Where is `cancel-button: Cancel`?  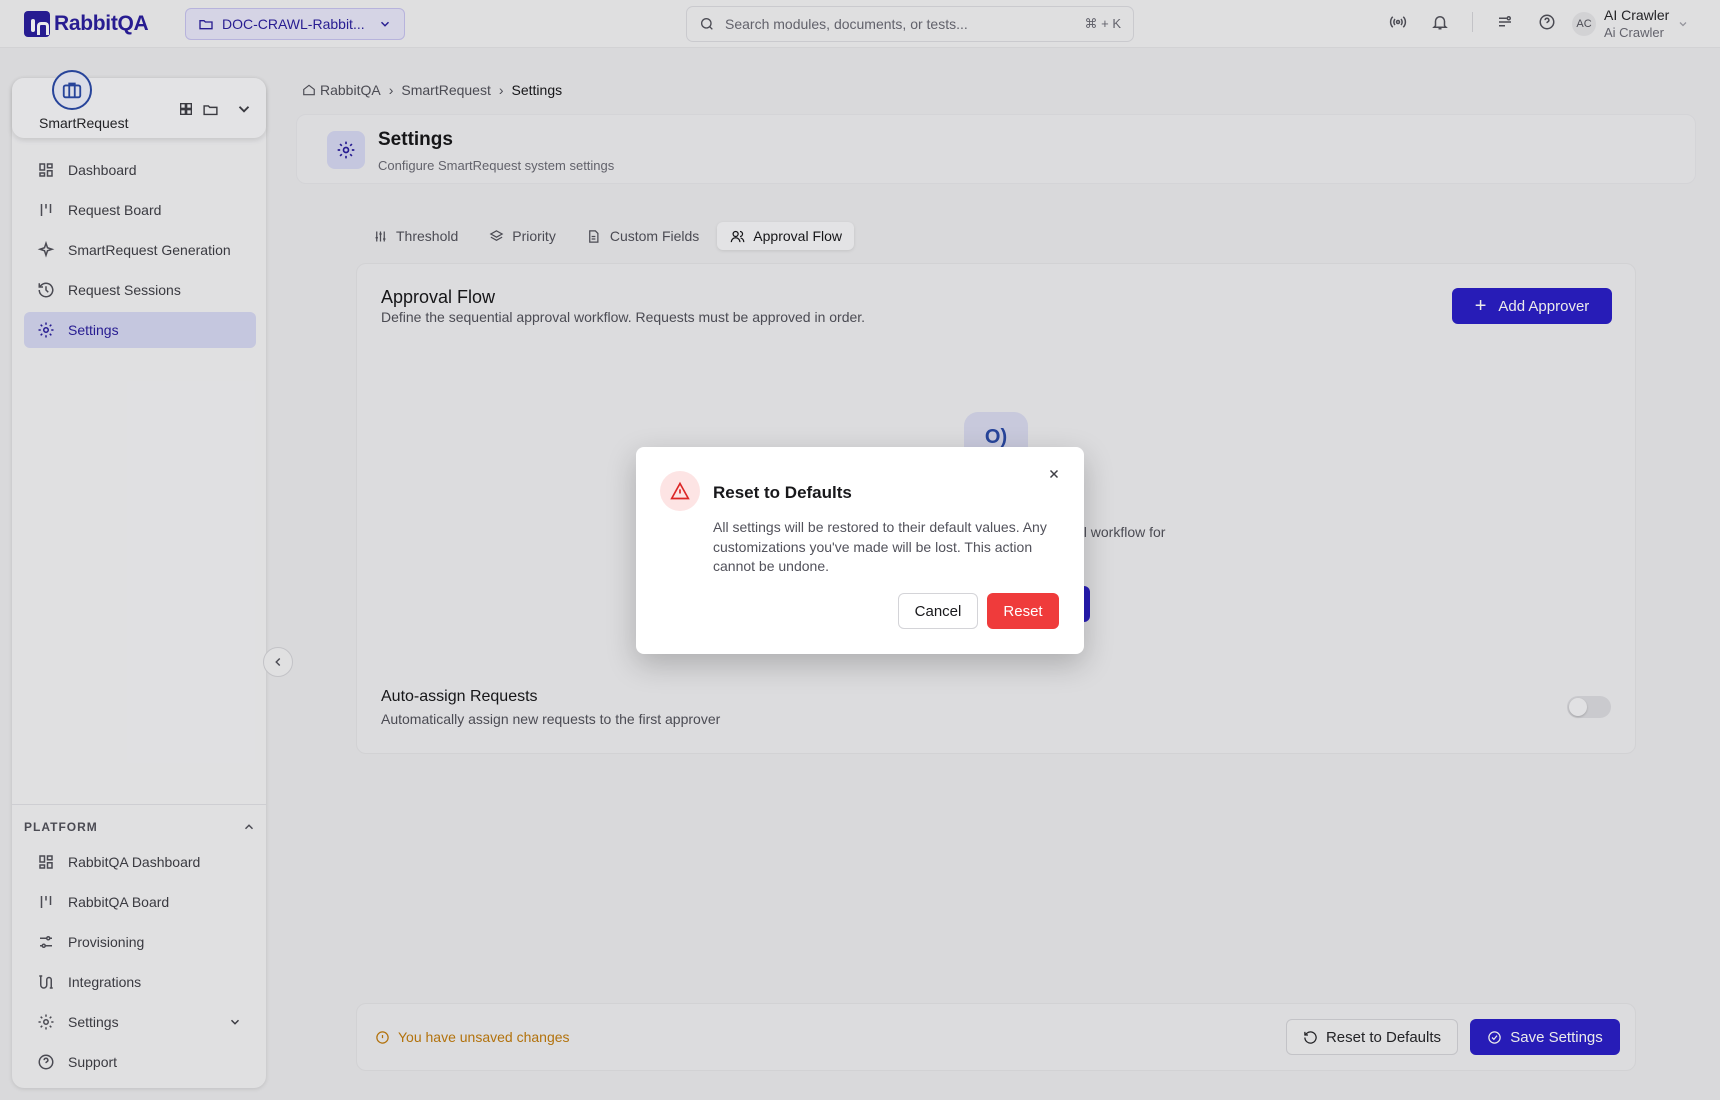
cancel-button: Cancel is located at coordinates (938, 611).